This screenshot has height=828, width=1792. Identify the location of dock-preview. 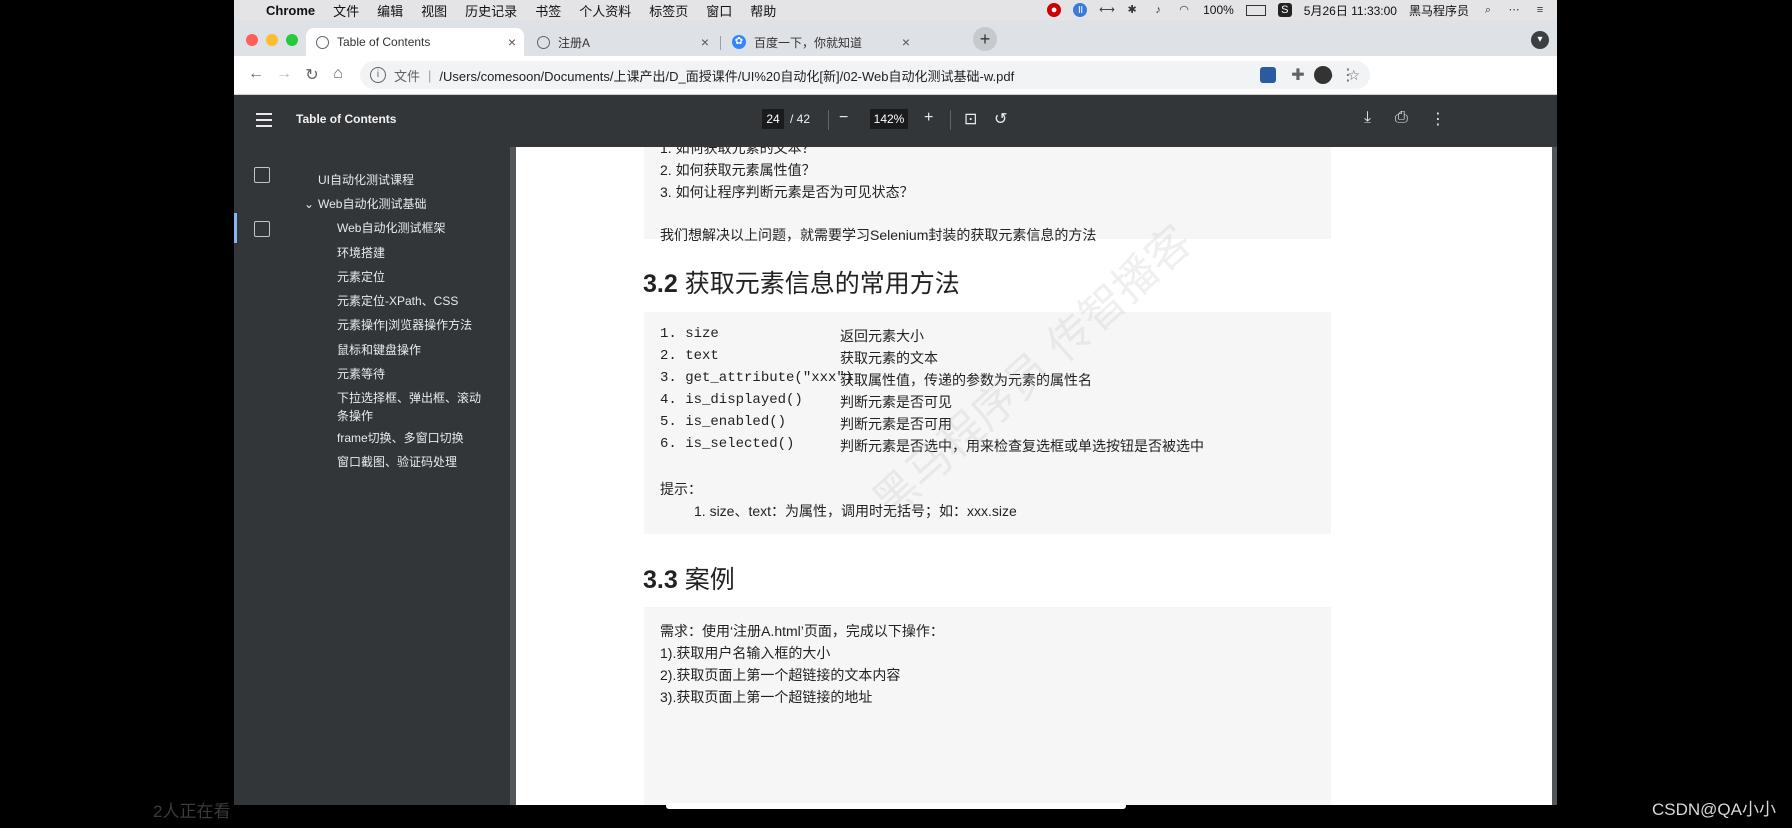
(896, 806).